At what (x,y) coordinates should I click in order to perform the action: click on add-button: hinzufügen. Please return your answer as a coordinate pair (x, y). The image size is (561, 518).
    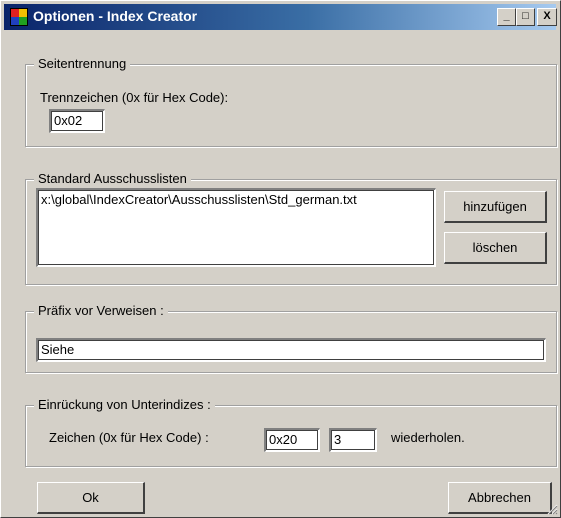
    Looking at the image, I should click on (495, 207).